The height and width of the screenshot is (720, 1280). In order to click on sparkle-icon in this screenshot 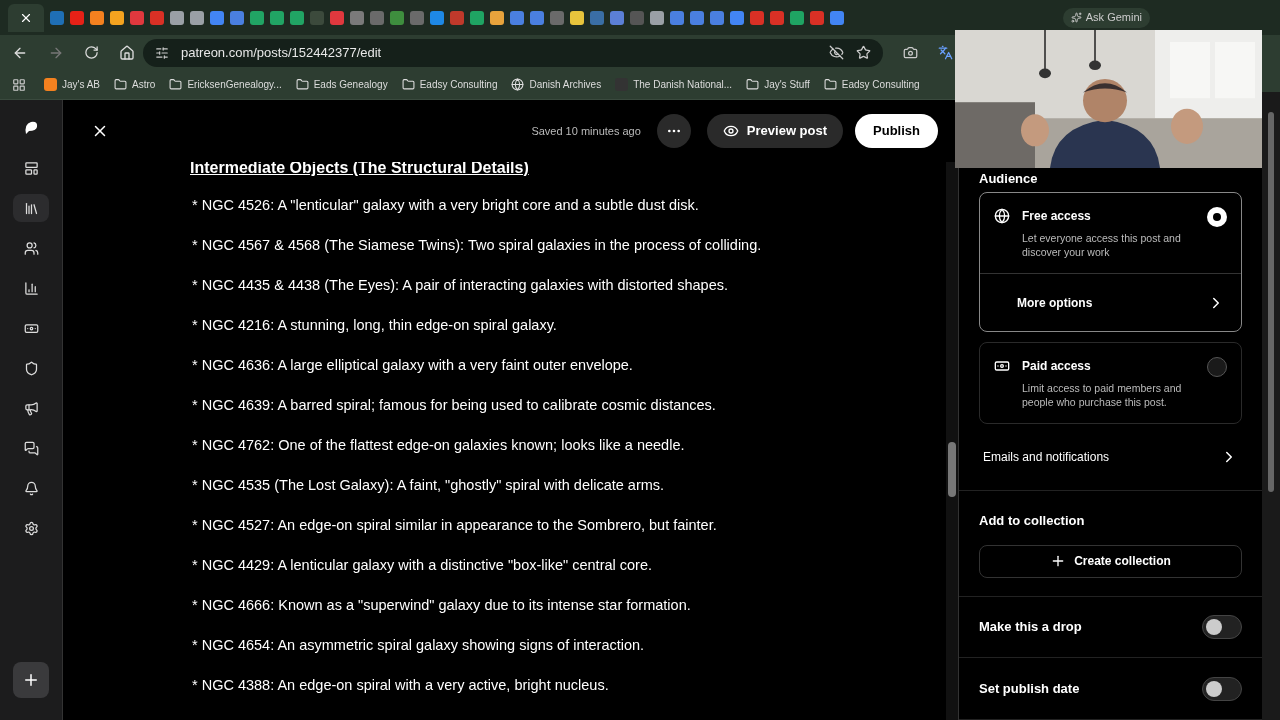, I will do `click(1076, 17)`.